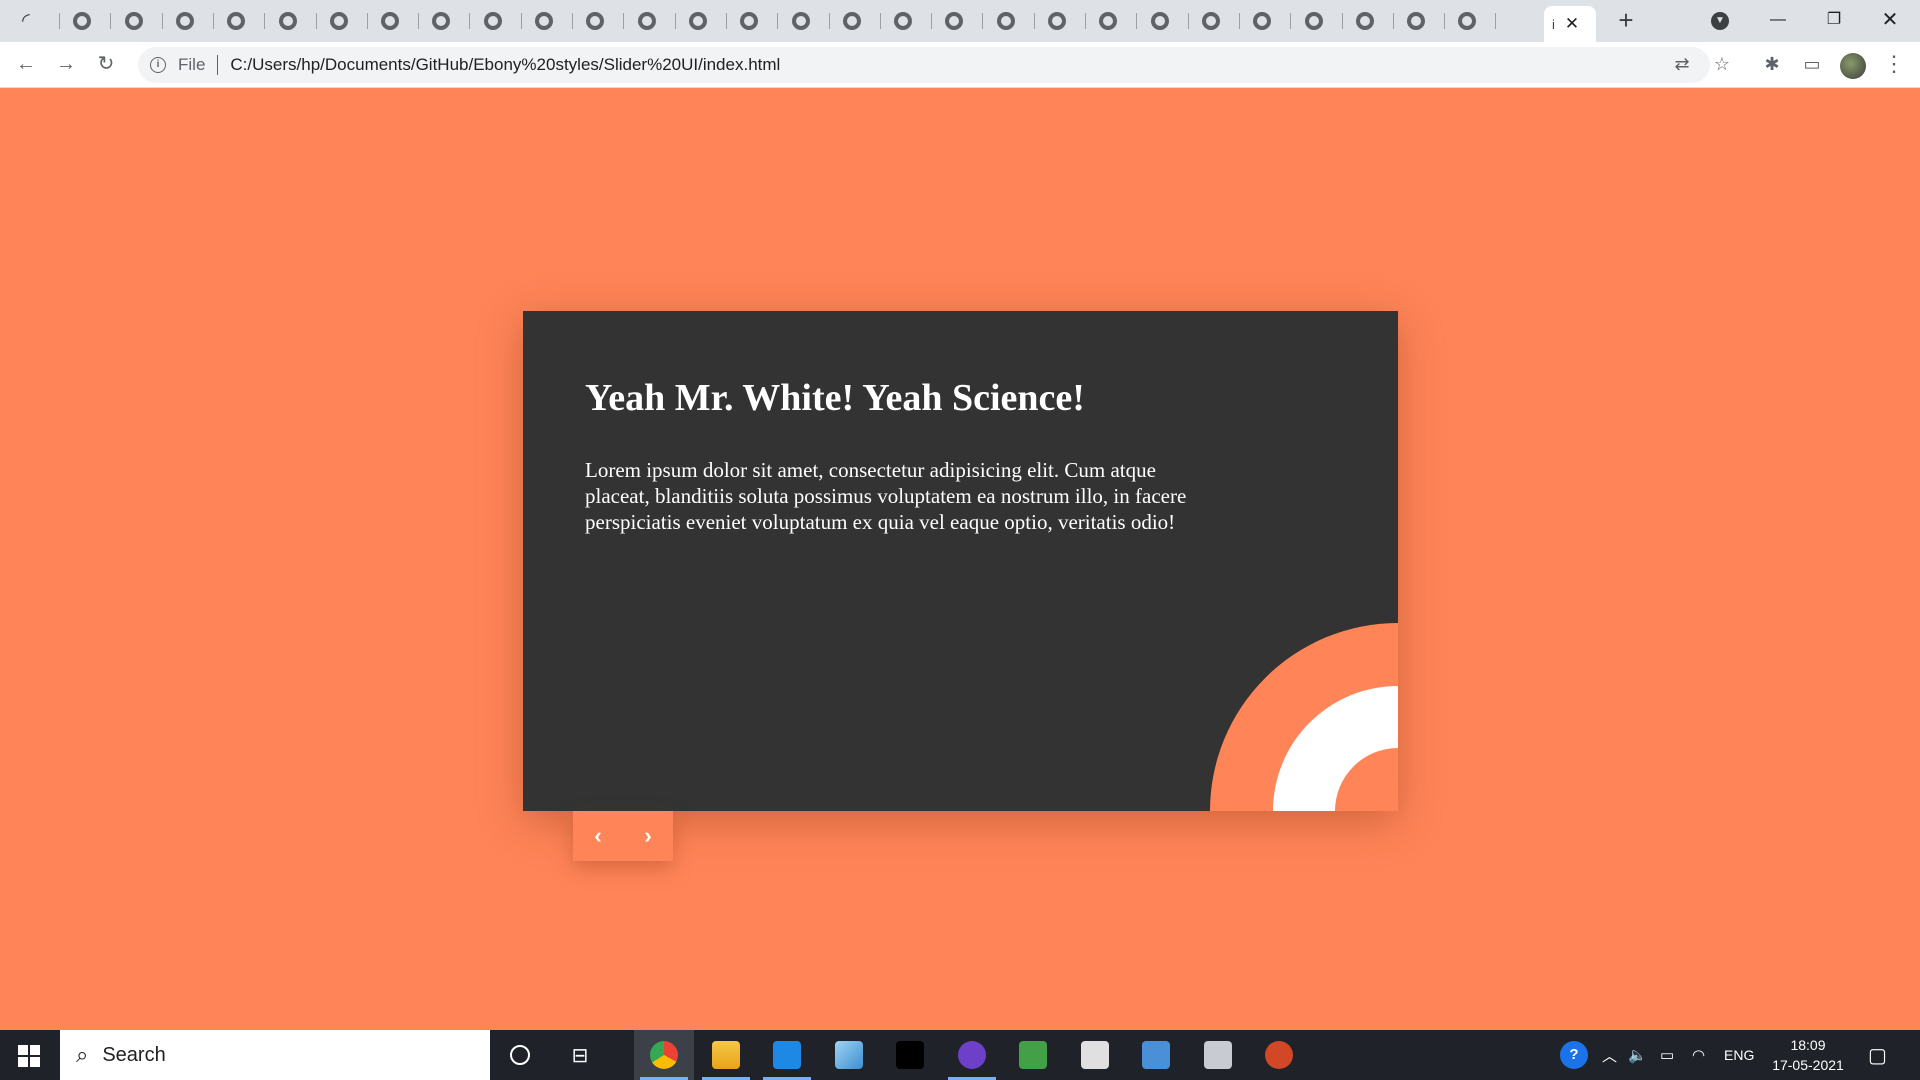 The height and width of the screenshot is (1080, 1920). Describe the element at coordinates (1772, 64) in the screenshot. I see `extensions-icon: ✱` at that location.